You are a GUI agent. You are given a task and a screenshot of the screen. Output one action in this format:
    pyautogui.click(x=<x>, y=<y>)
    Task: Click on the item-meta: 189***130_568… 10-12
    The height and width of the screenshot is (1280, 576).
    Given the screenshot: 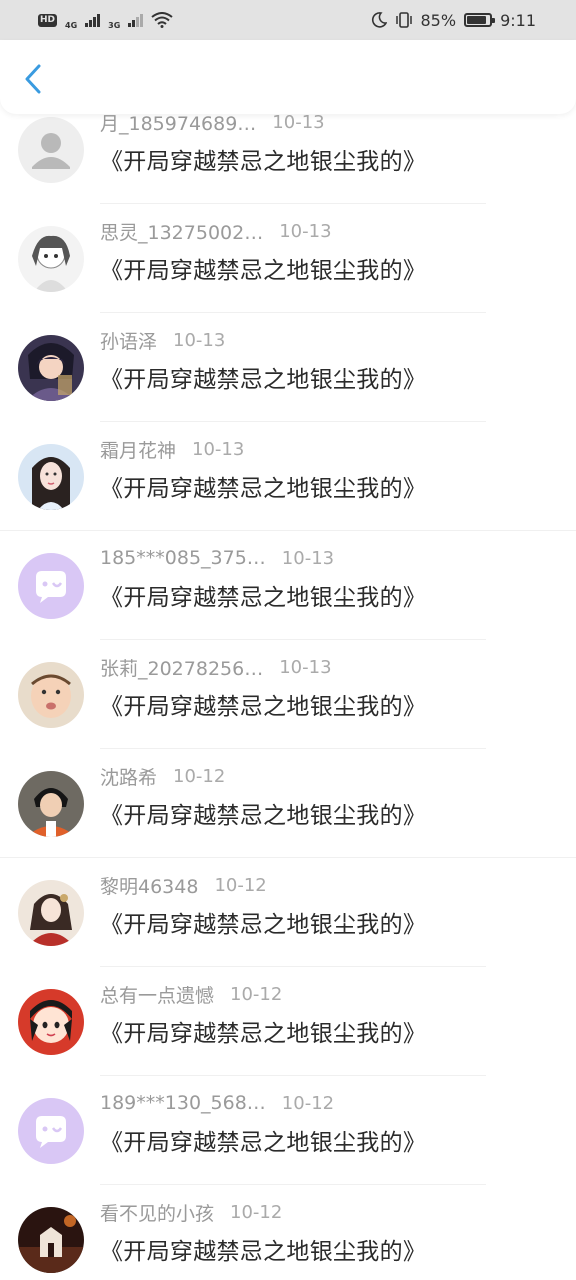 What is the action you would take?
    pyautogui.click(x=217, y=1103)
    